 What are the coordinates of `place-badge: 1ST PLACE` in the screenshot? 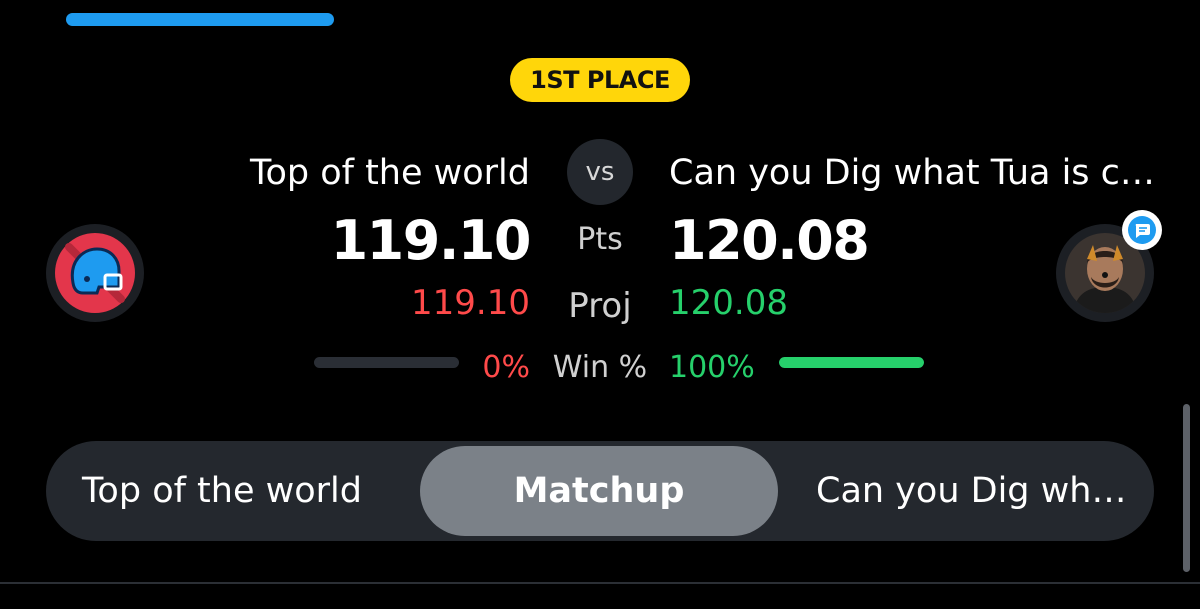 It's located at (600, 80).